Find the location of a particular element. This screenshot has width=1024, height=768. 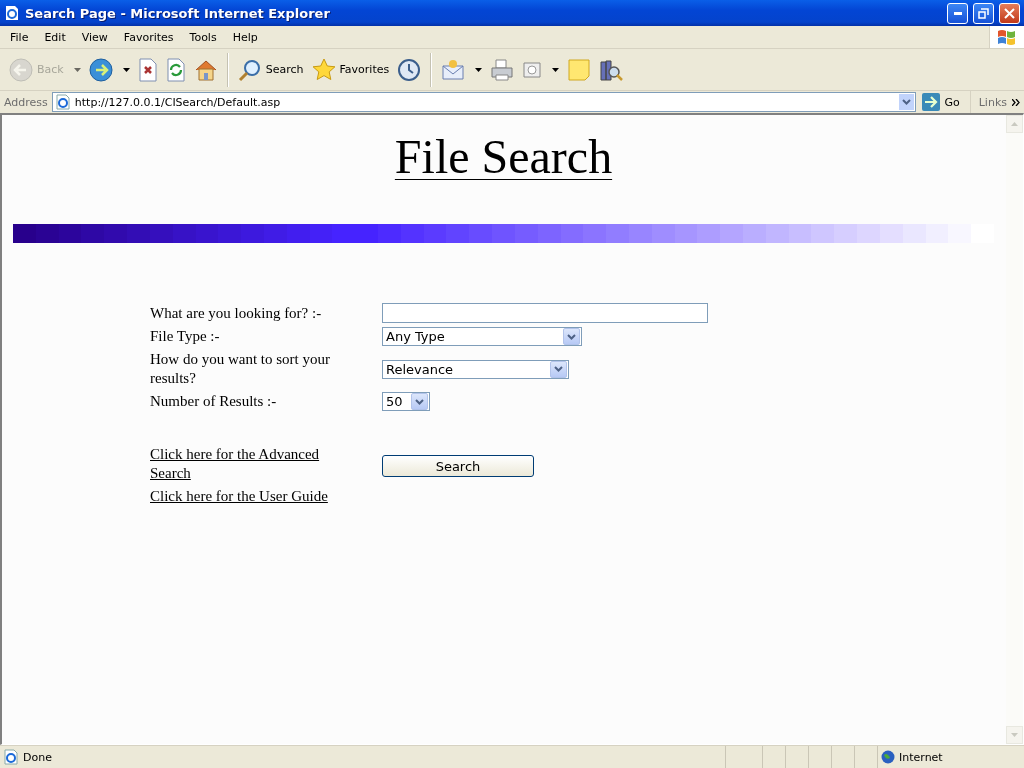

close-button is located at coordinates (1009, 13).